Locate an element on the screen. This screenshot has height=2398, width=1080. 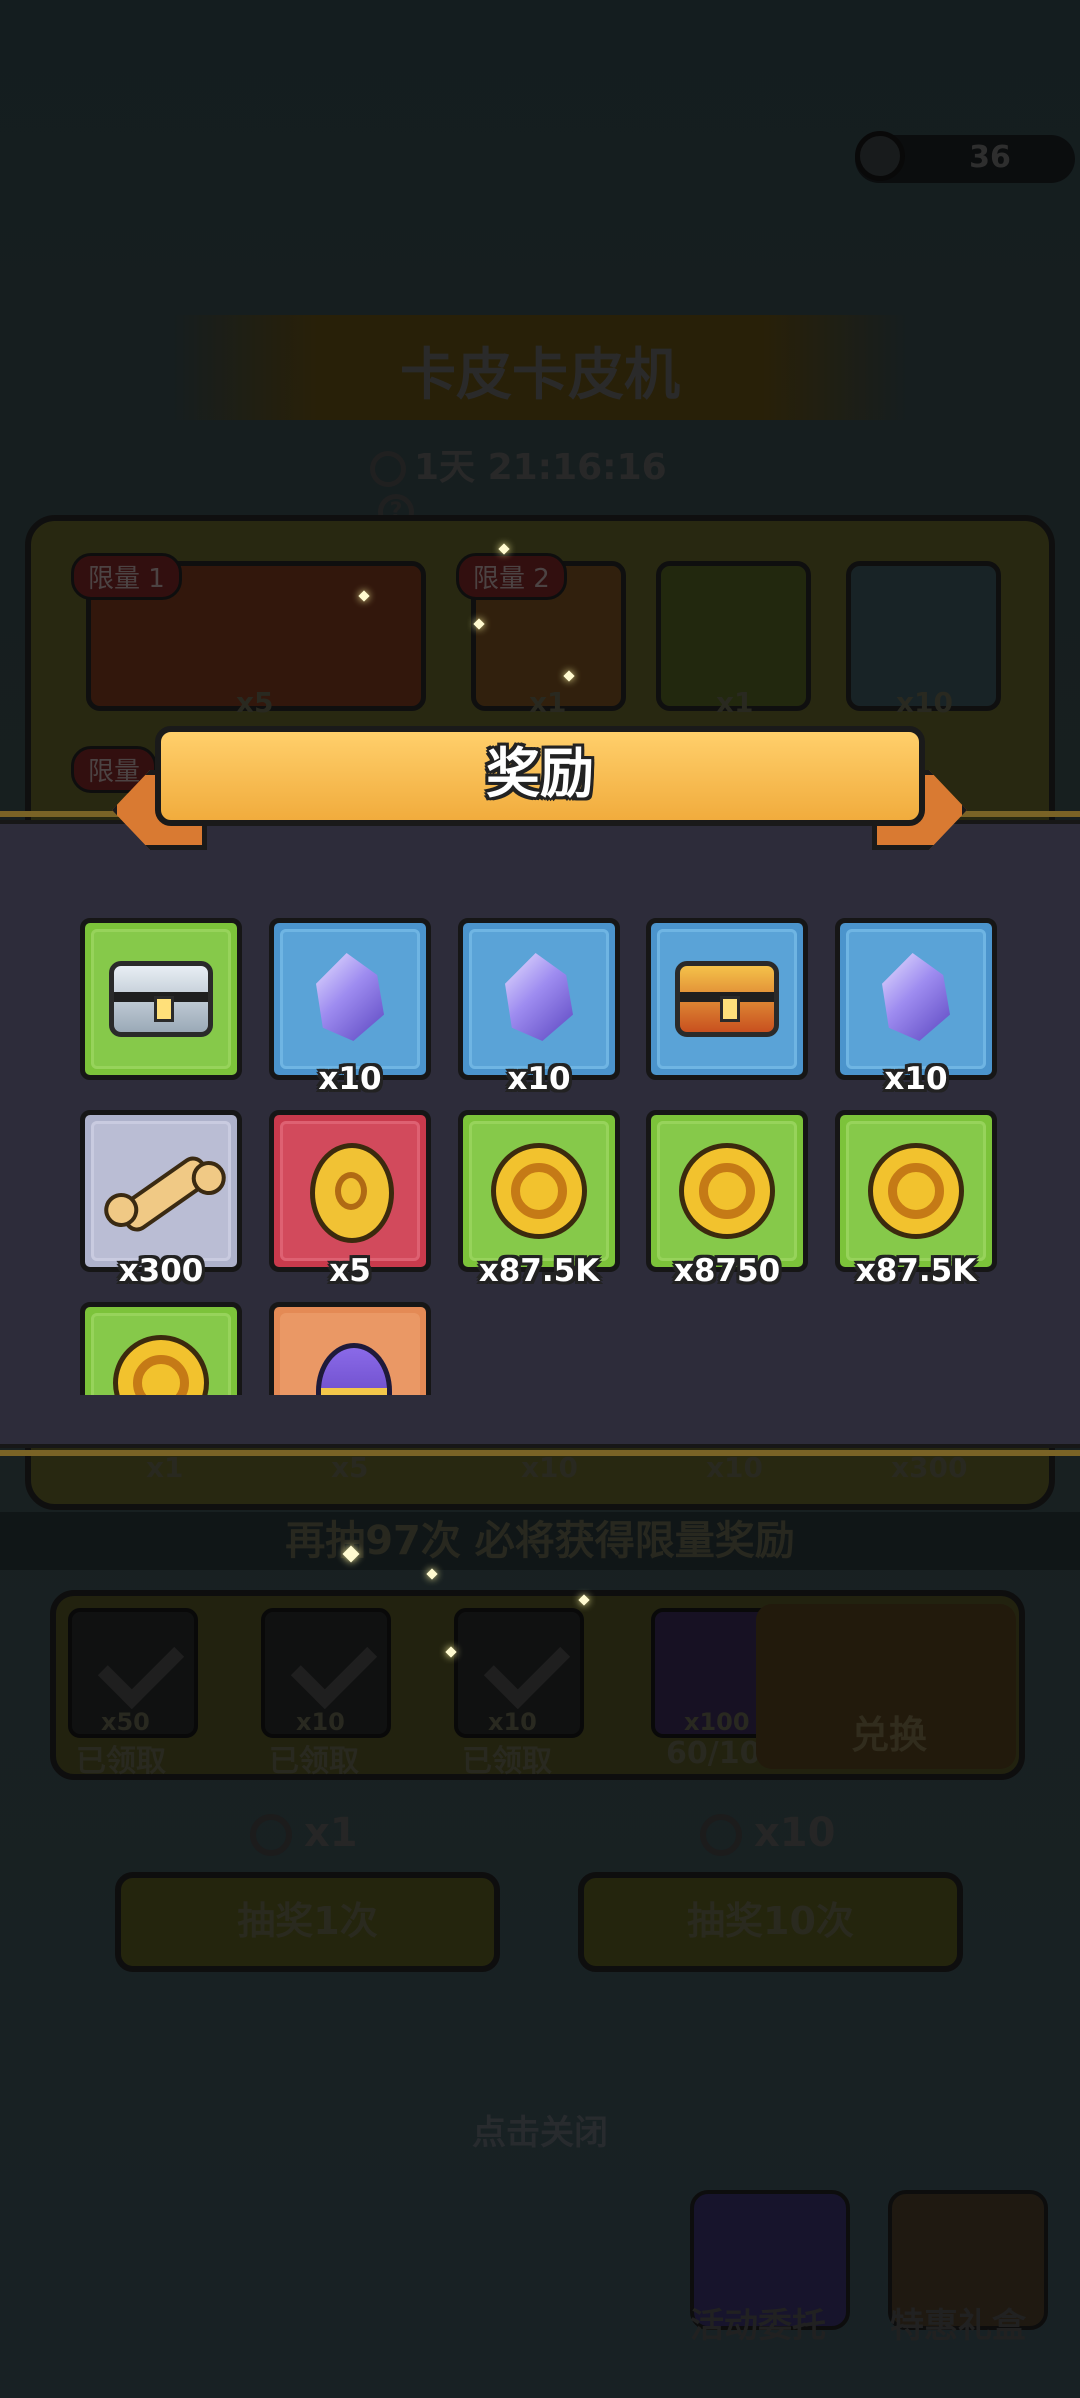
reward-item: x5 is located at coordinates (350, 1199).